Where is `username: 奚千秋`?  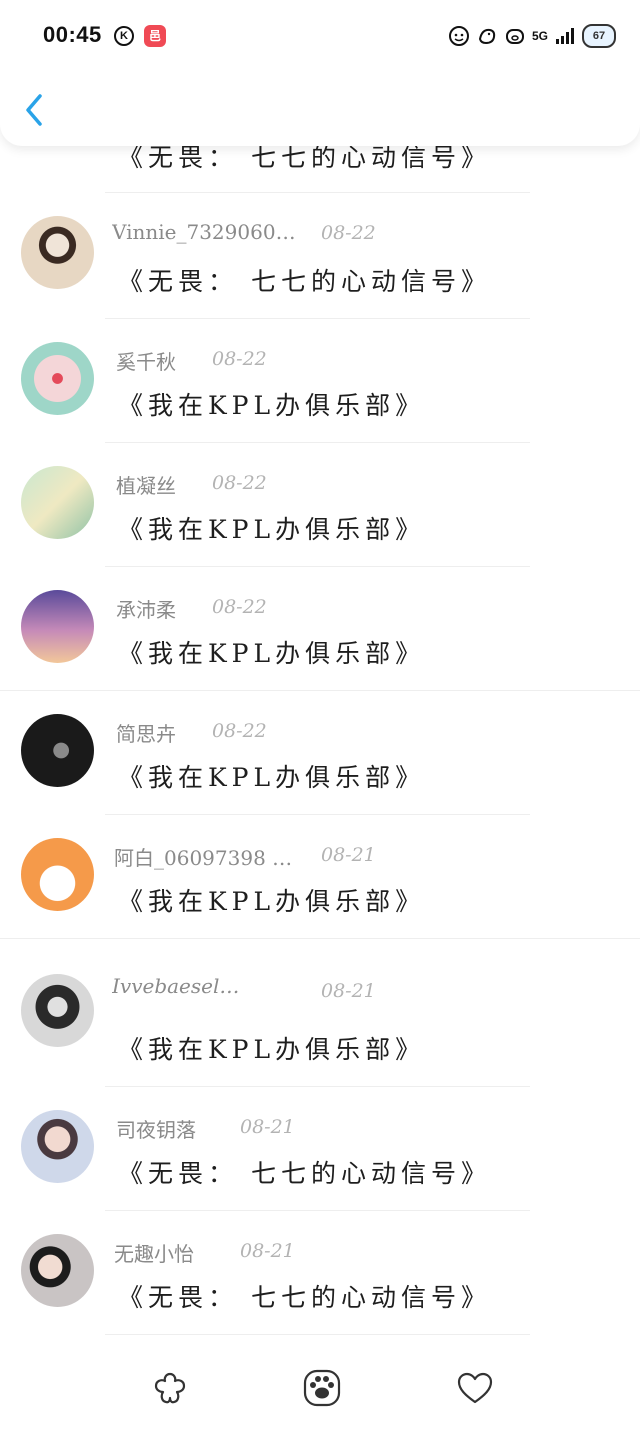 username: 奚千秋 is located at coordinates (146, 362).